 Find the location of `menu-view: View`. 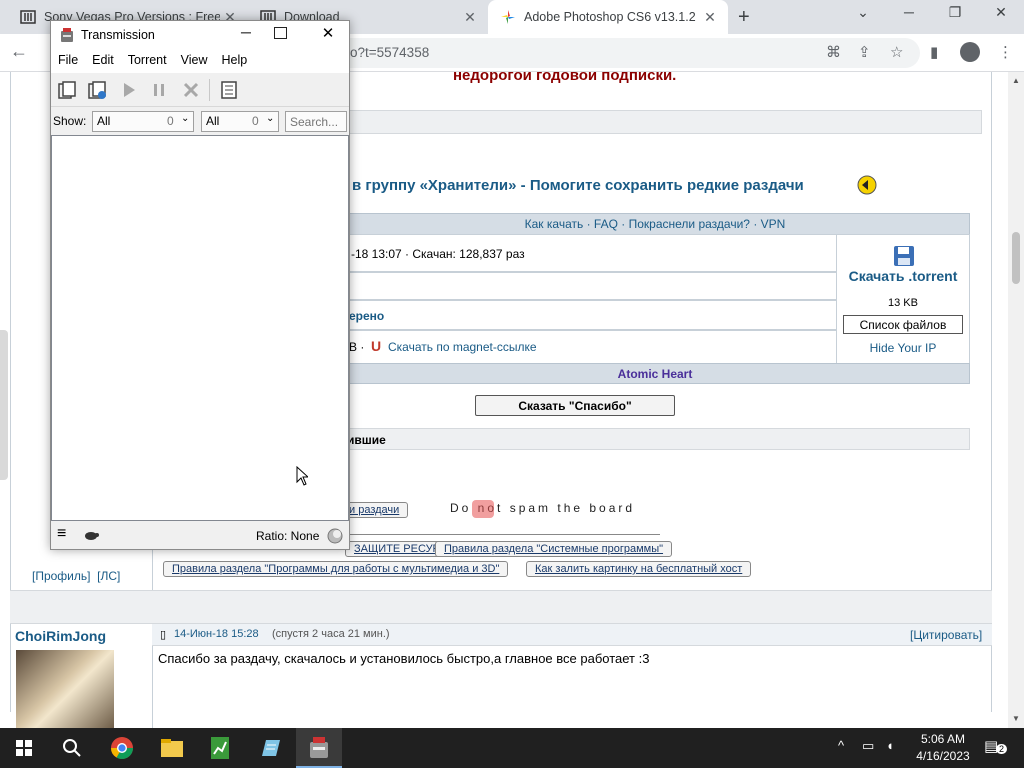

menu-view: View is located at coordinates (194, 61).